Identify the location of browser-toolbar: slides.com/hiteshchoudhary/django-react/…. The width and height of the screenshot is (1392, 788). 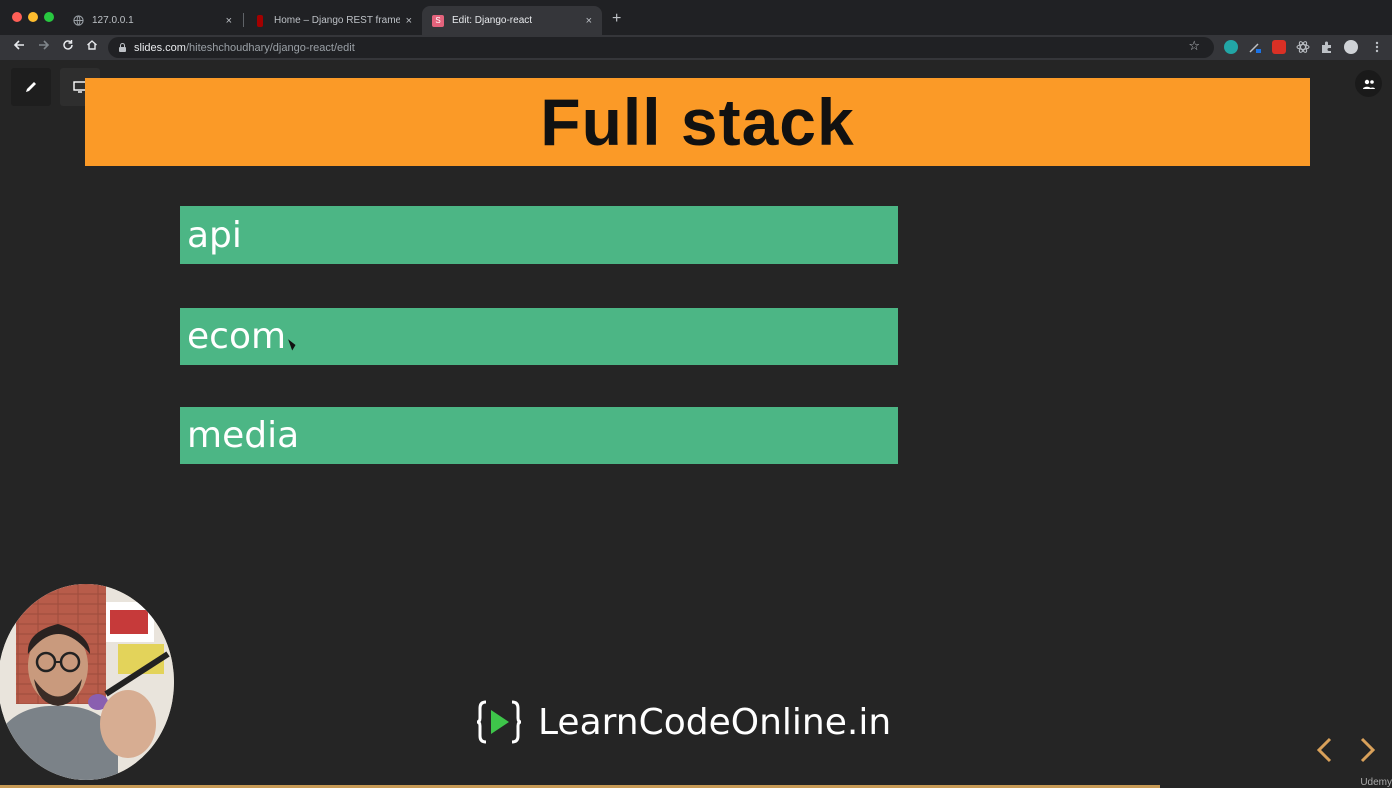
(696, 47).